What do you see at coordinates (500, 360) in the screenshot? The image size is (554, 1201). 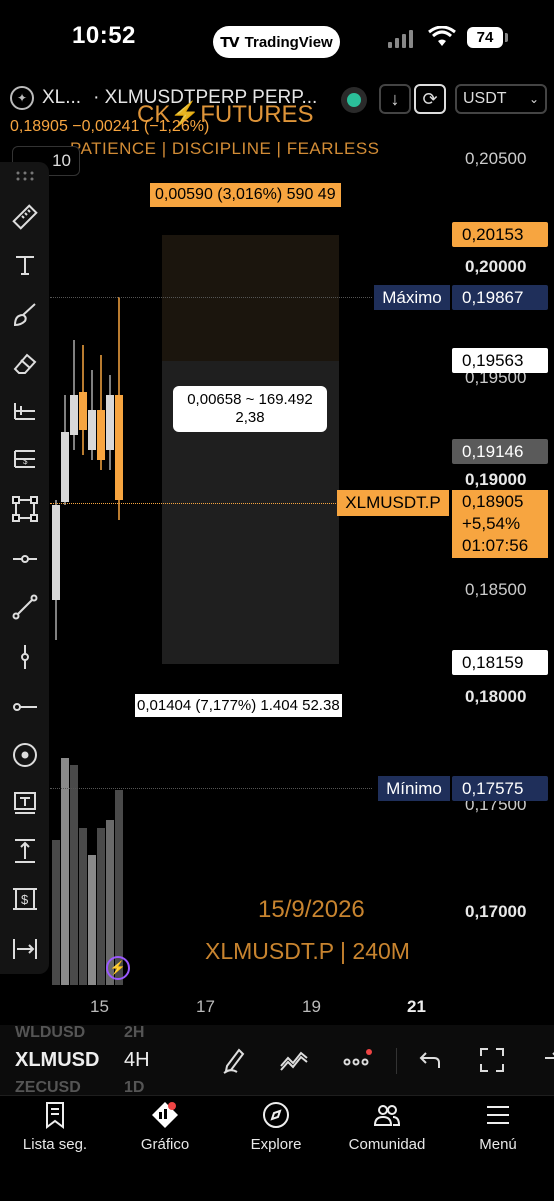 I see `entry-price-tag: 0,19563` at bounding box center [500, 360].